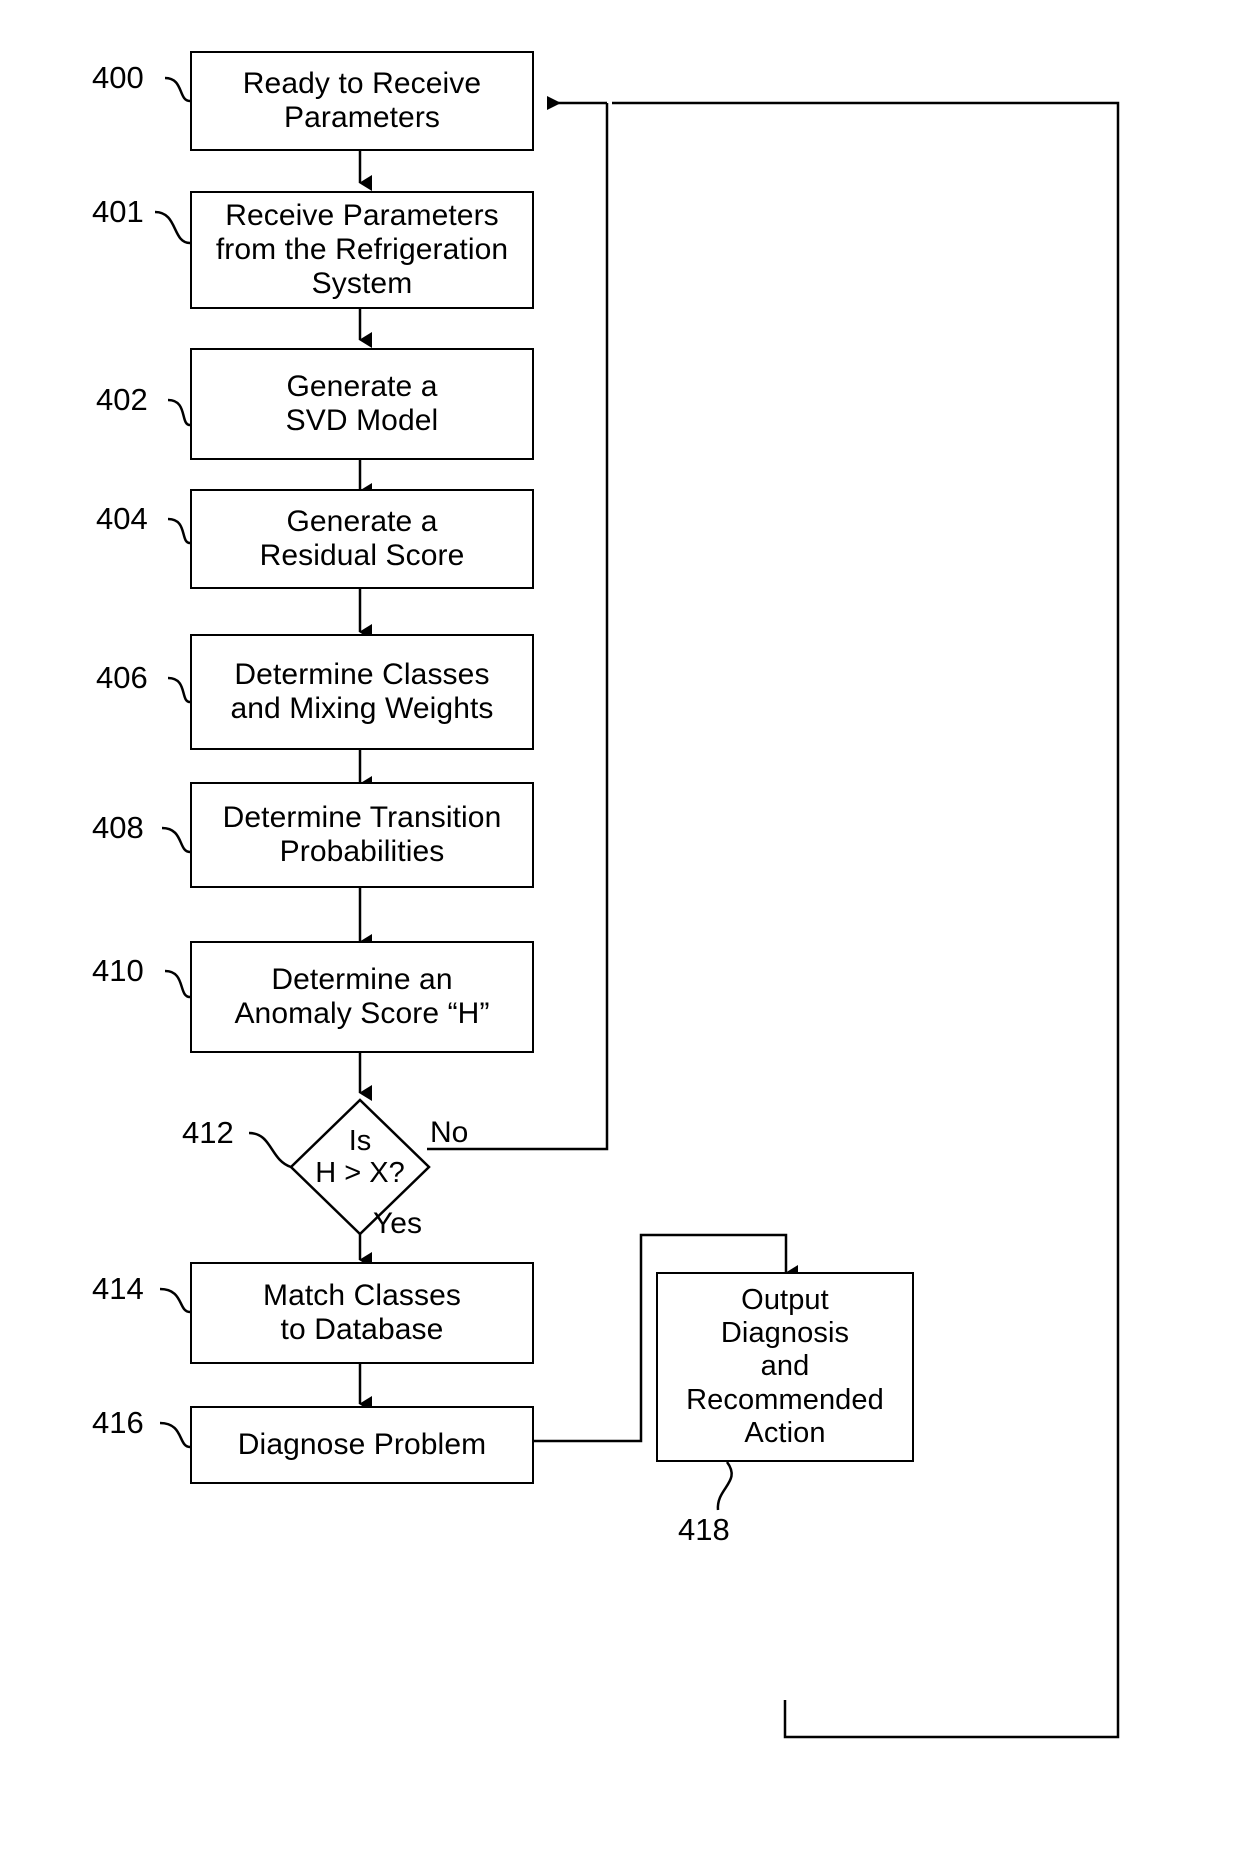  I want to click on refnum-404: 404, so click(122, 518).